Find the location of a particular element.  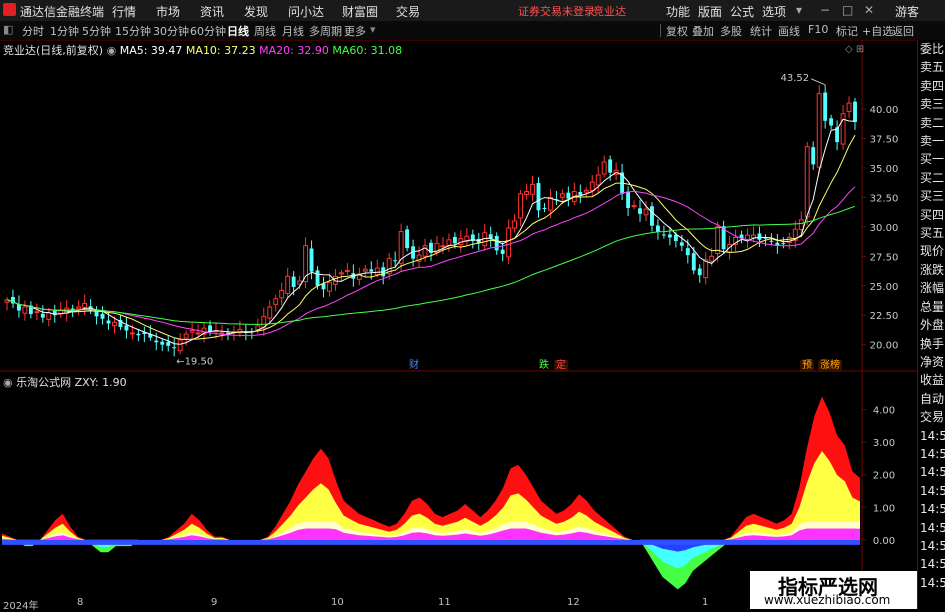

ma5-label: MA5: 39.47 is located at coordinates (151, 50).